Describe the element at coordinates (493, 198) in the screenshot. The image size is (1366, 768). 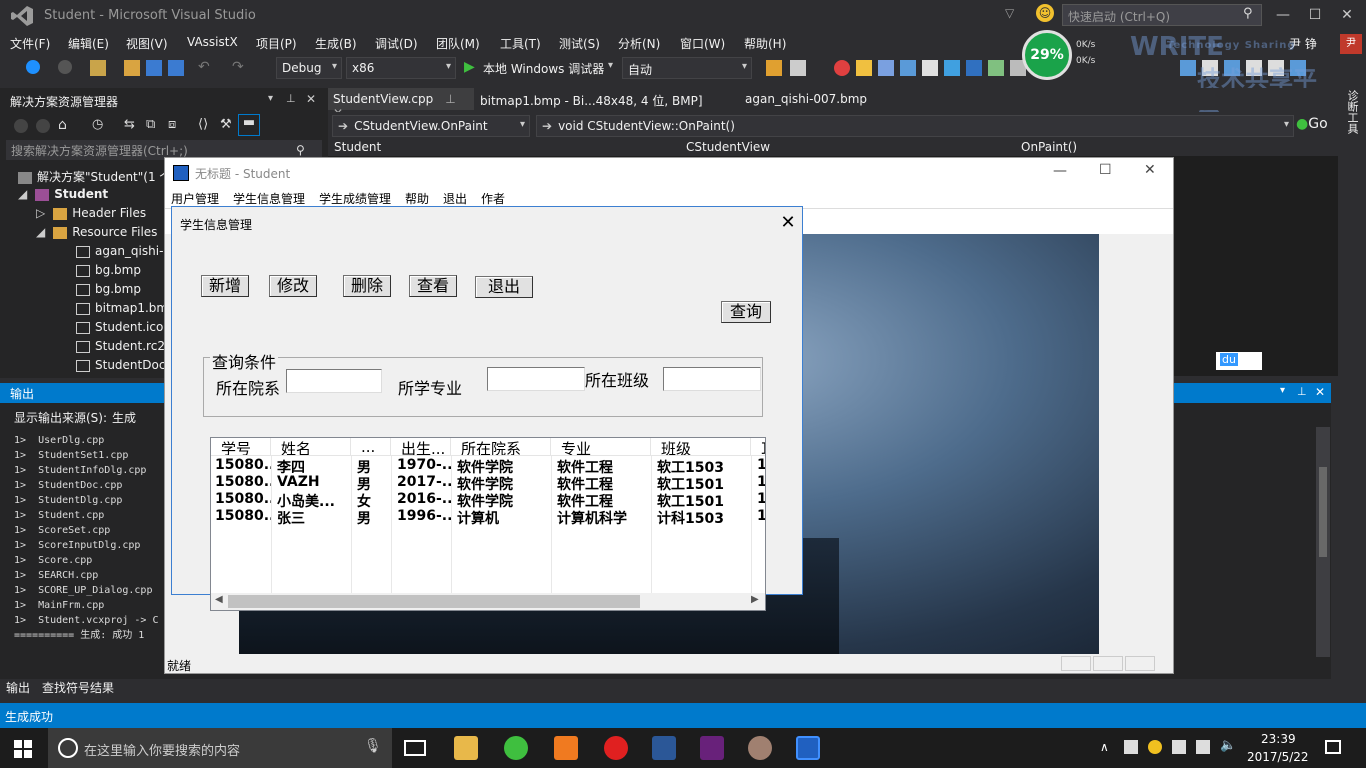
I see `menu-author: 作者` at that location.